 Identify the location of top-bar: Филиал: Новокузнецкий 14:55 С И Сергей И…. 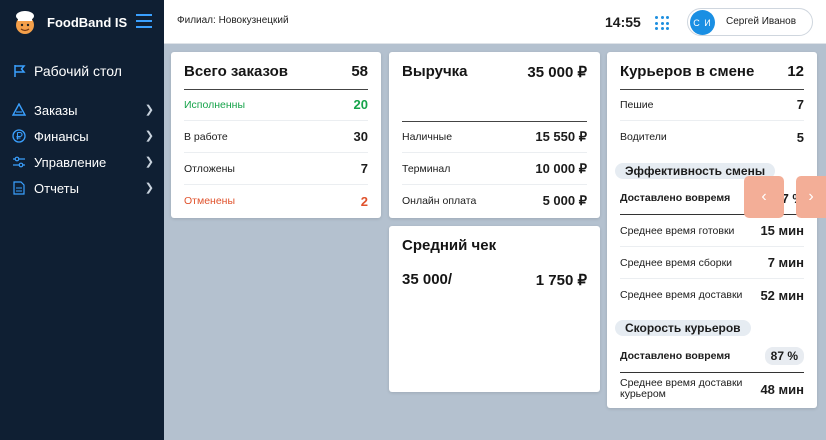
(495, 22).